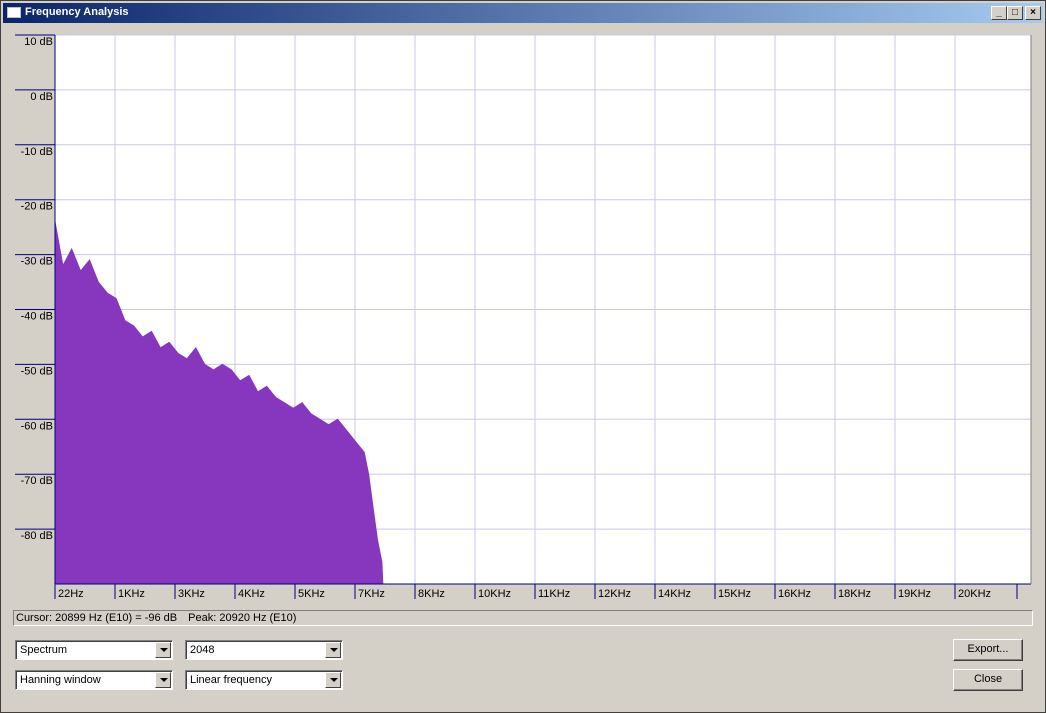 Image resolution: width=1046 pixels, height=713 pixels. I want to click on x-tick-label: 1KHz, so click(131, 594).